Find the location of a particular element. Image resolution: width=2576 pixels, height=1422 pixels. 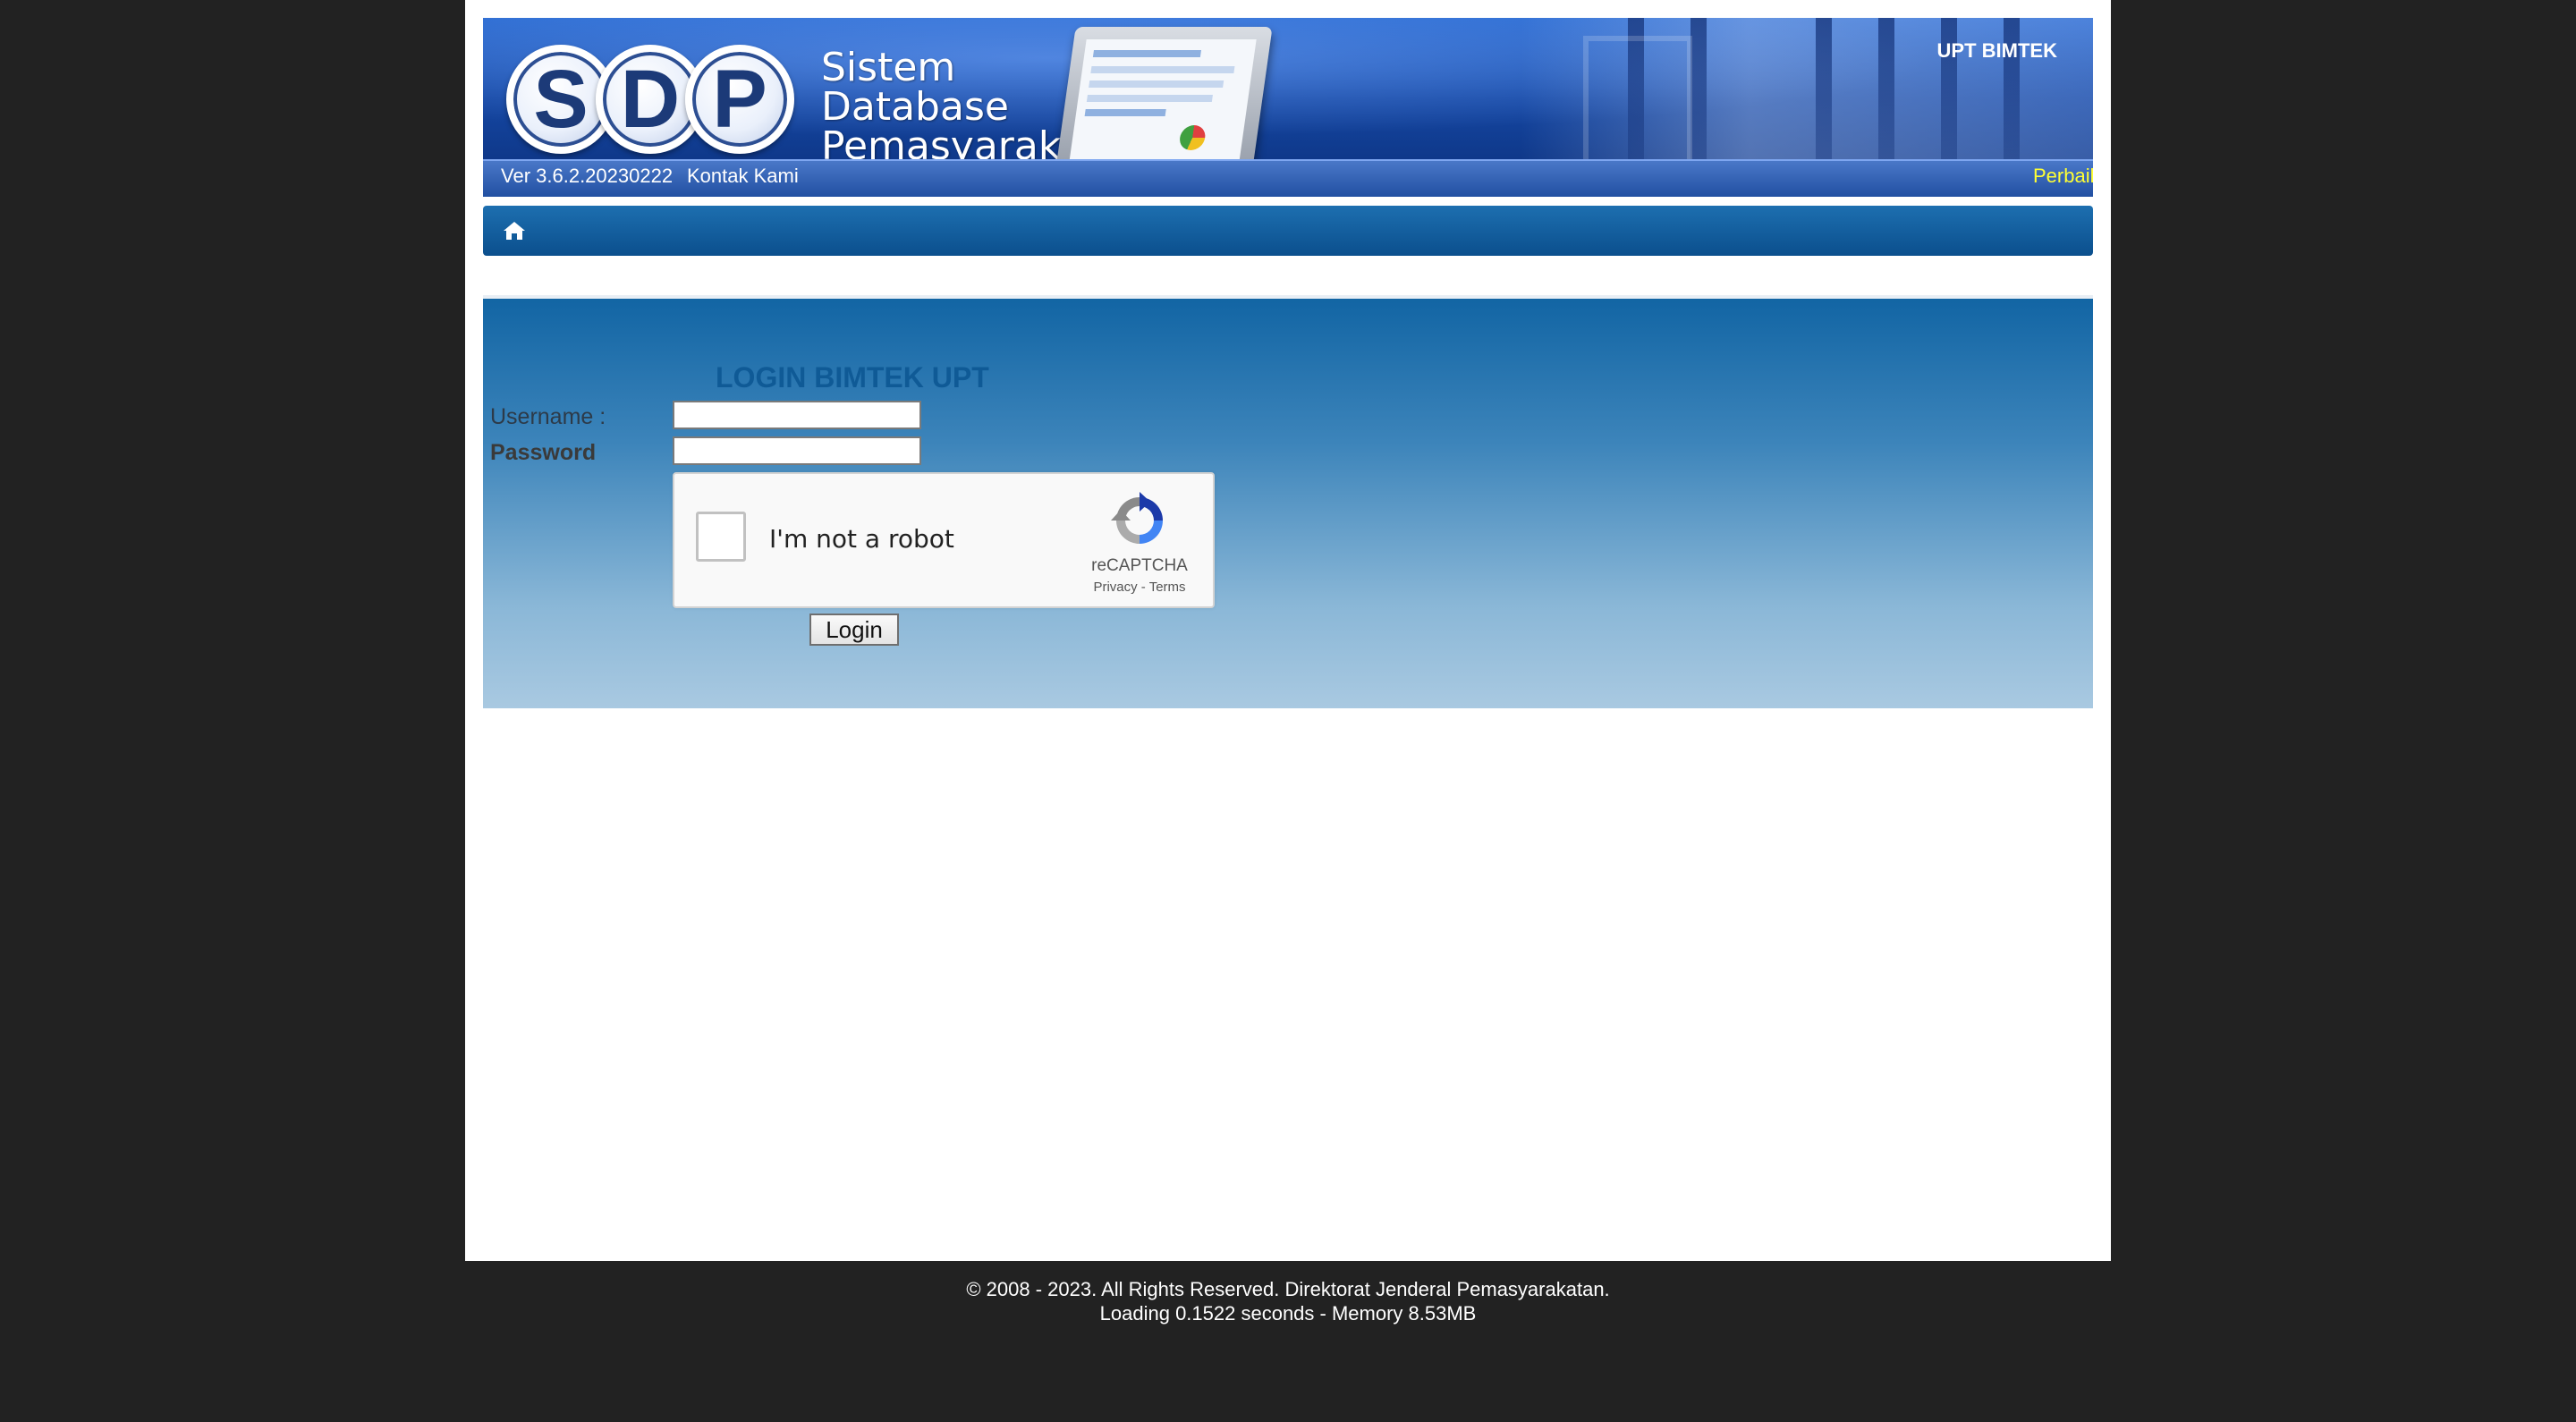

username-label: Username : is located at coordinates (548, 416).